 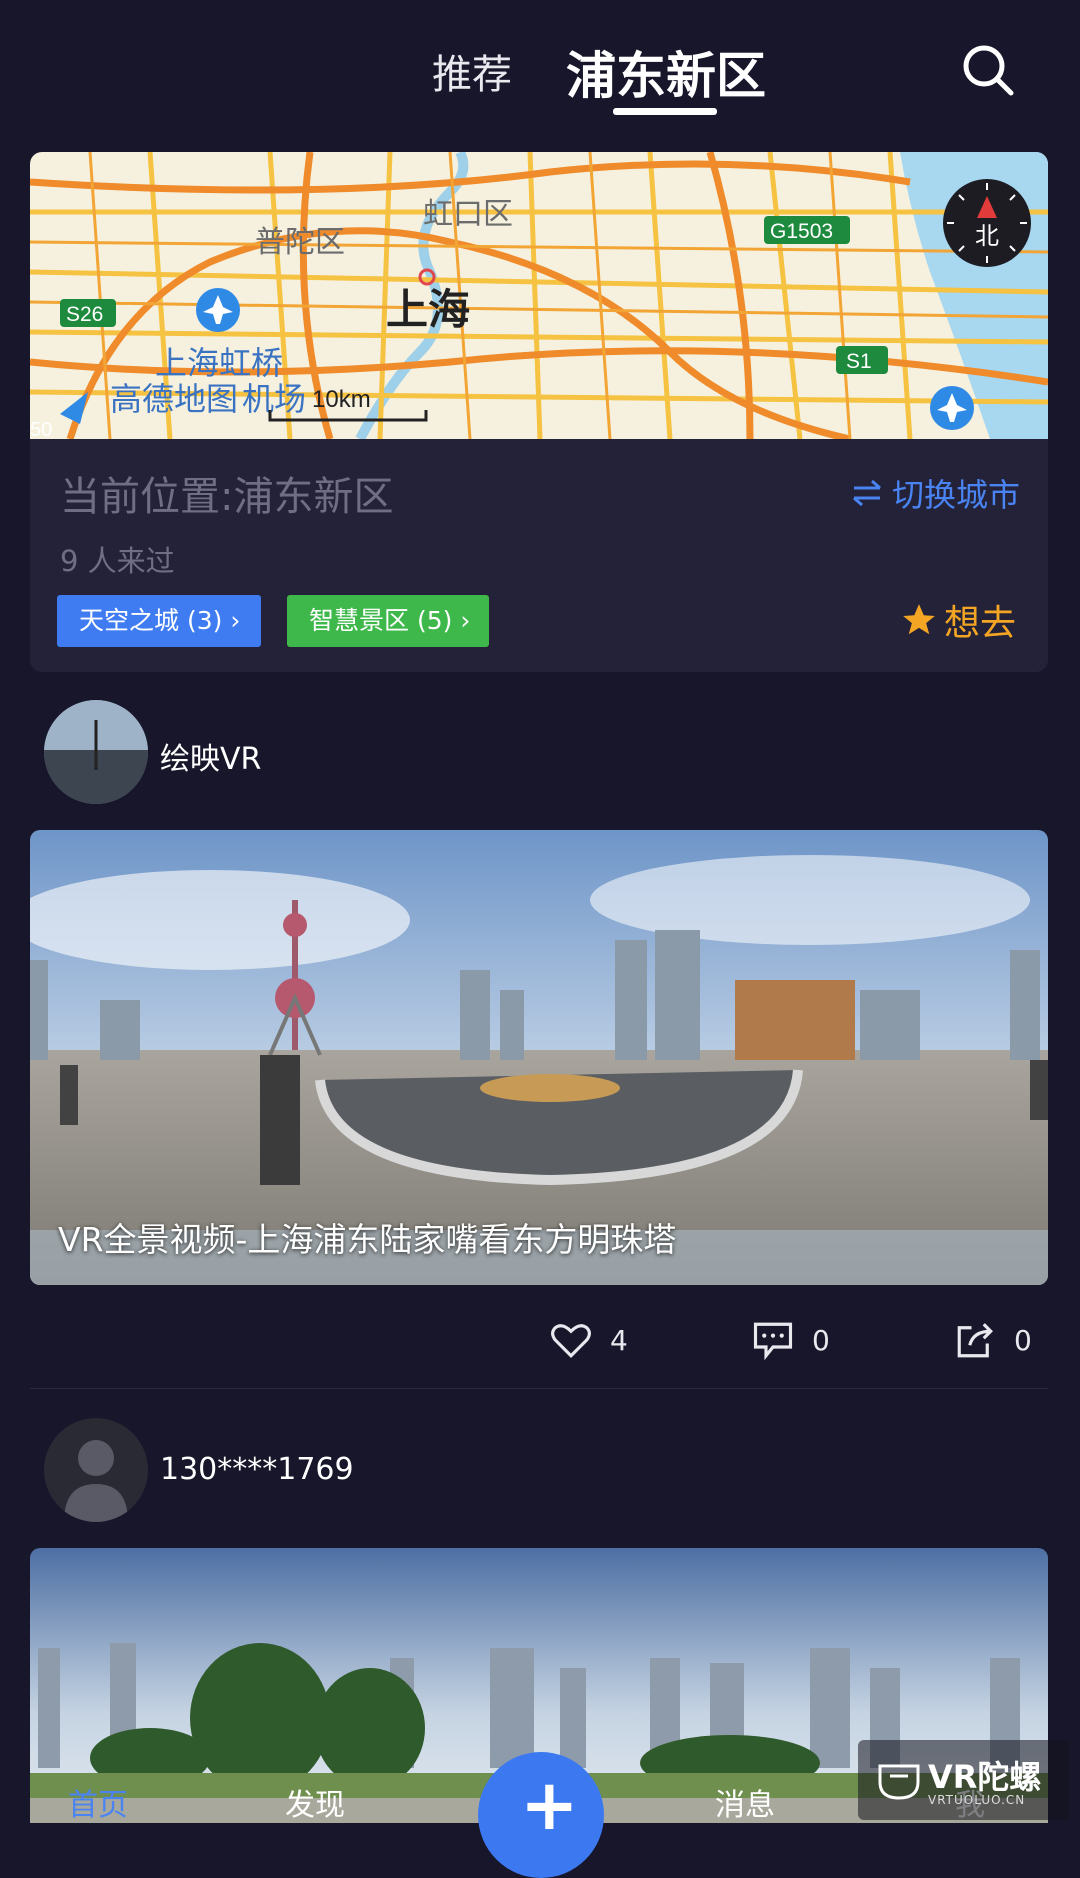 I want to click on vr-tuoluo-logo-icon, so click(x=899, y=1782).